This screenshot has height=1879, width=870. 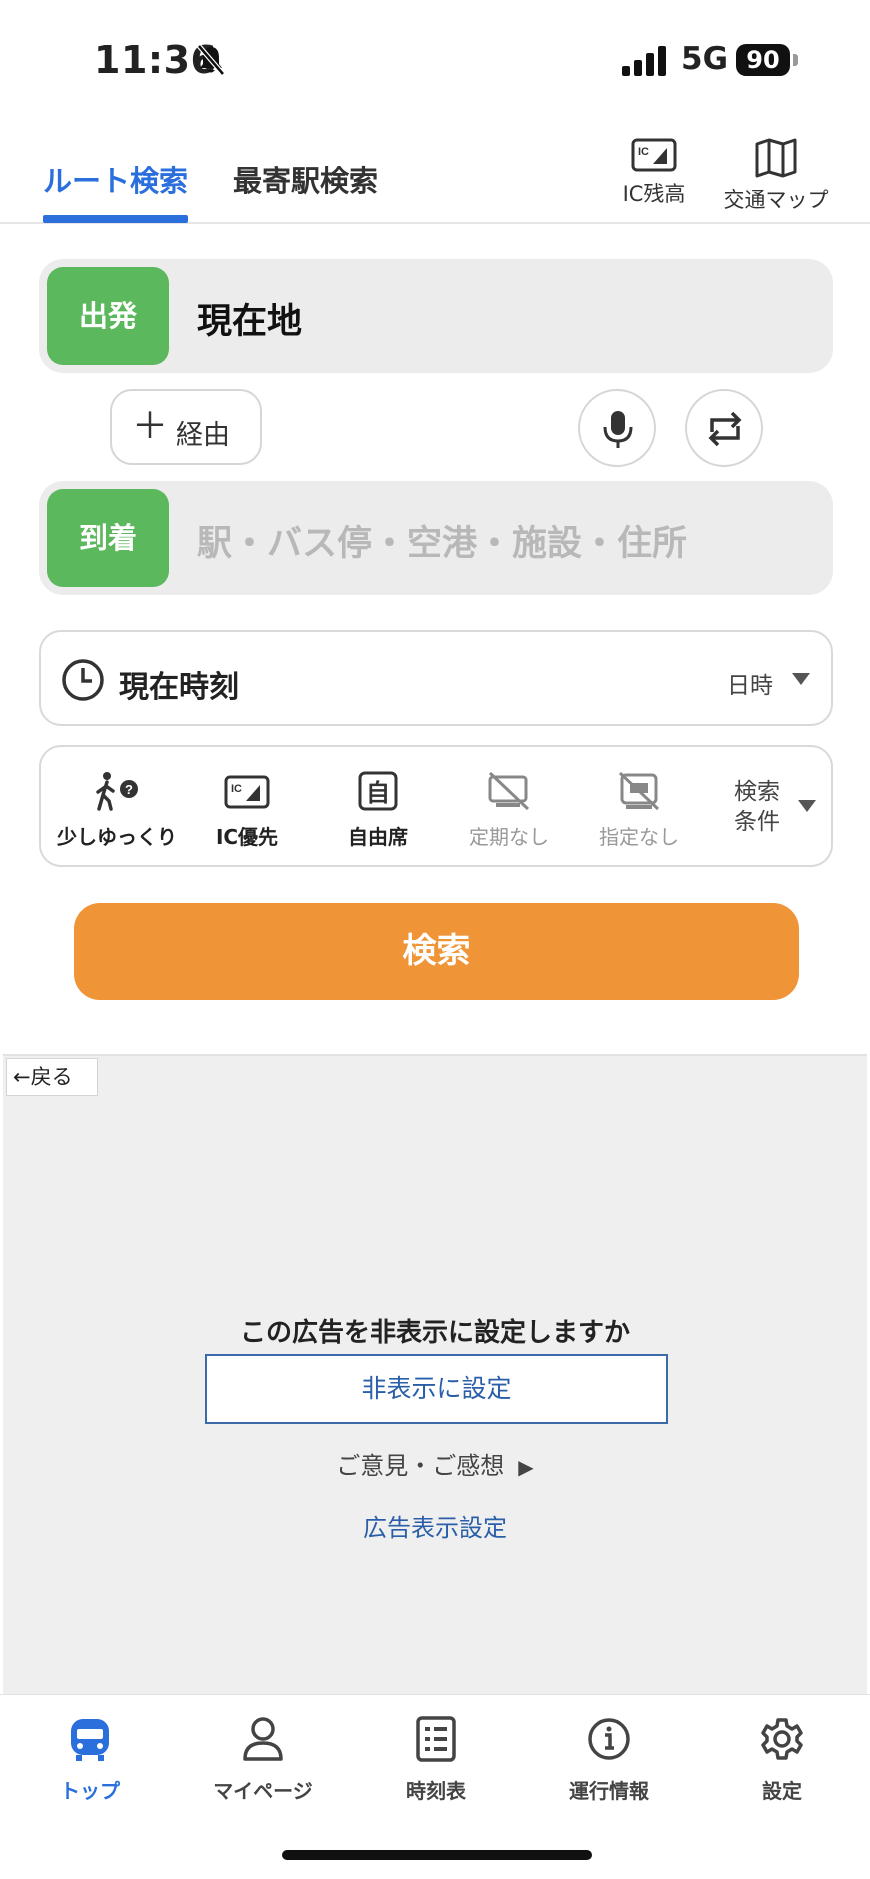 I want to click on swap-icon, so click(x=725, y=429).